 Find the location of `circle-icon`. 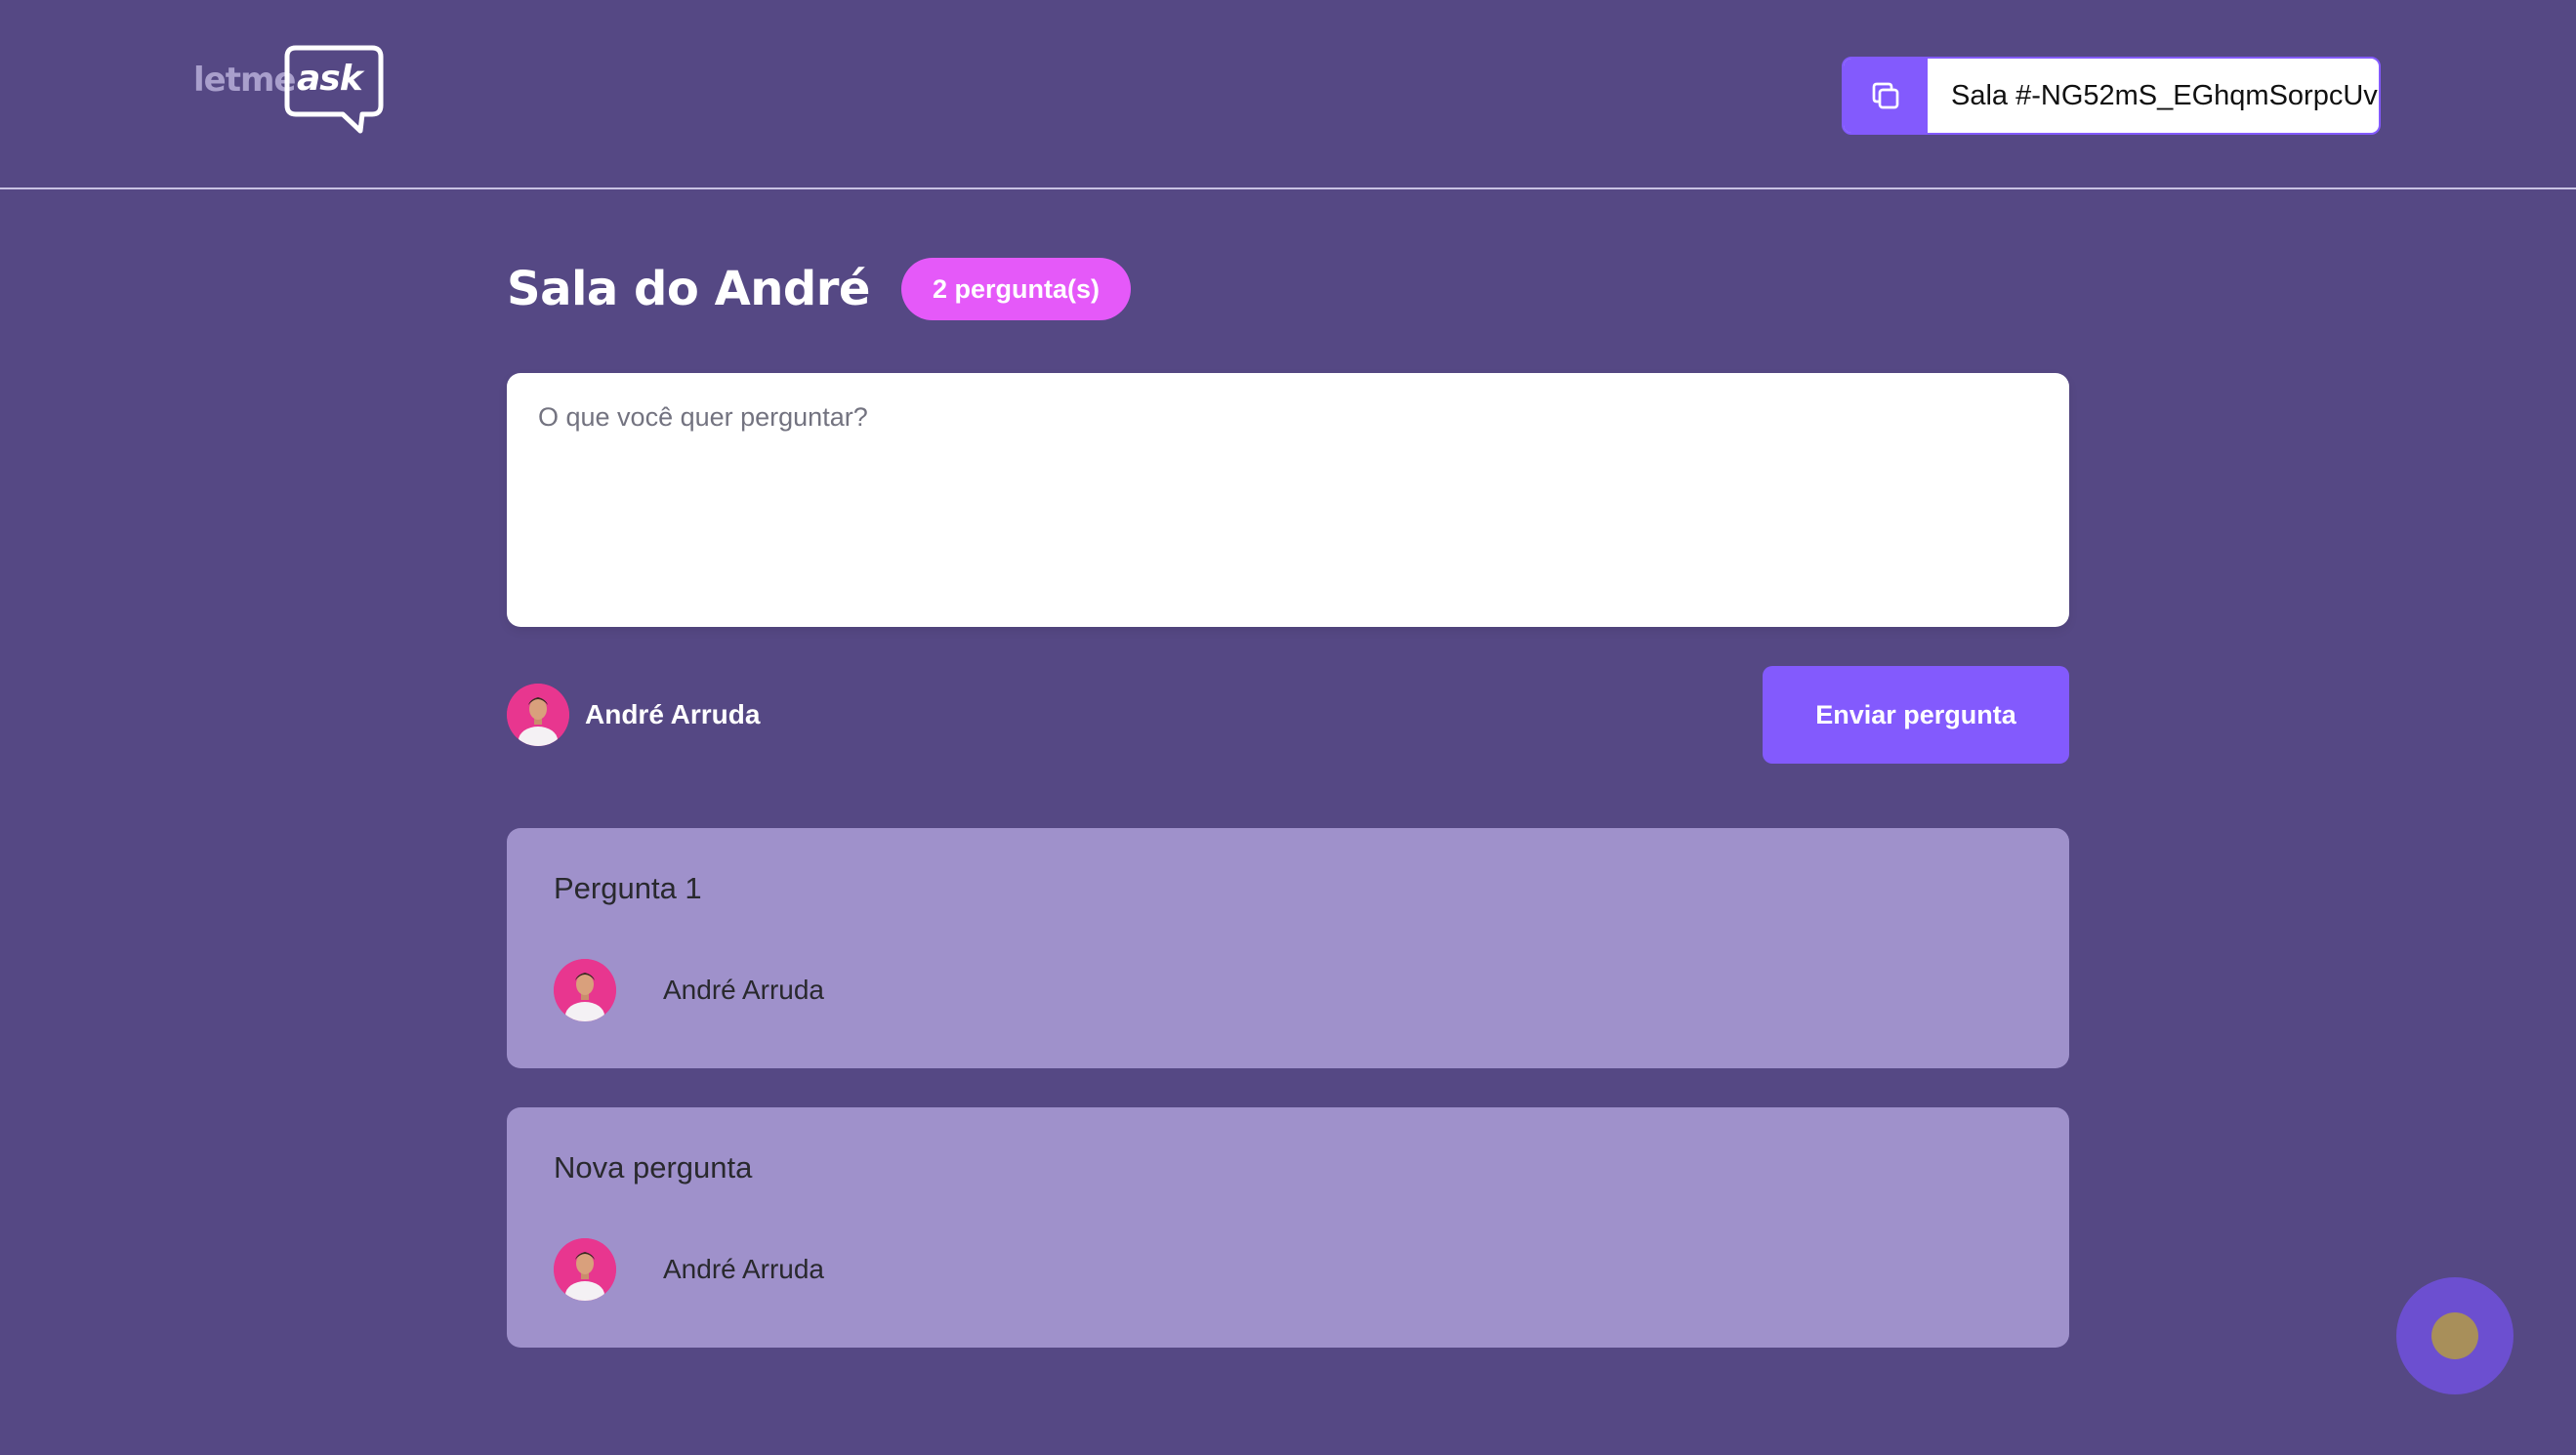

circle-icon is located at coordinates (2455, 1335).